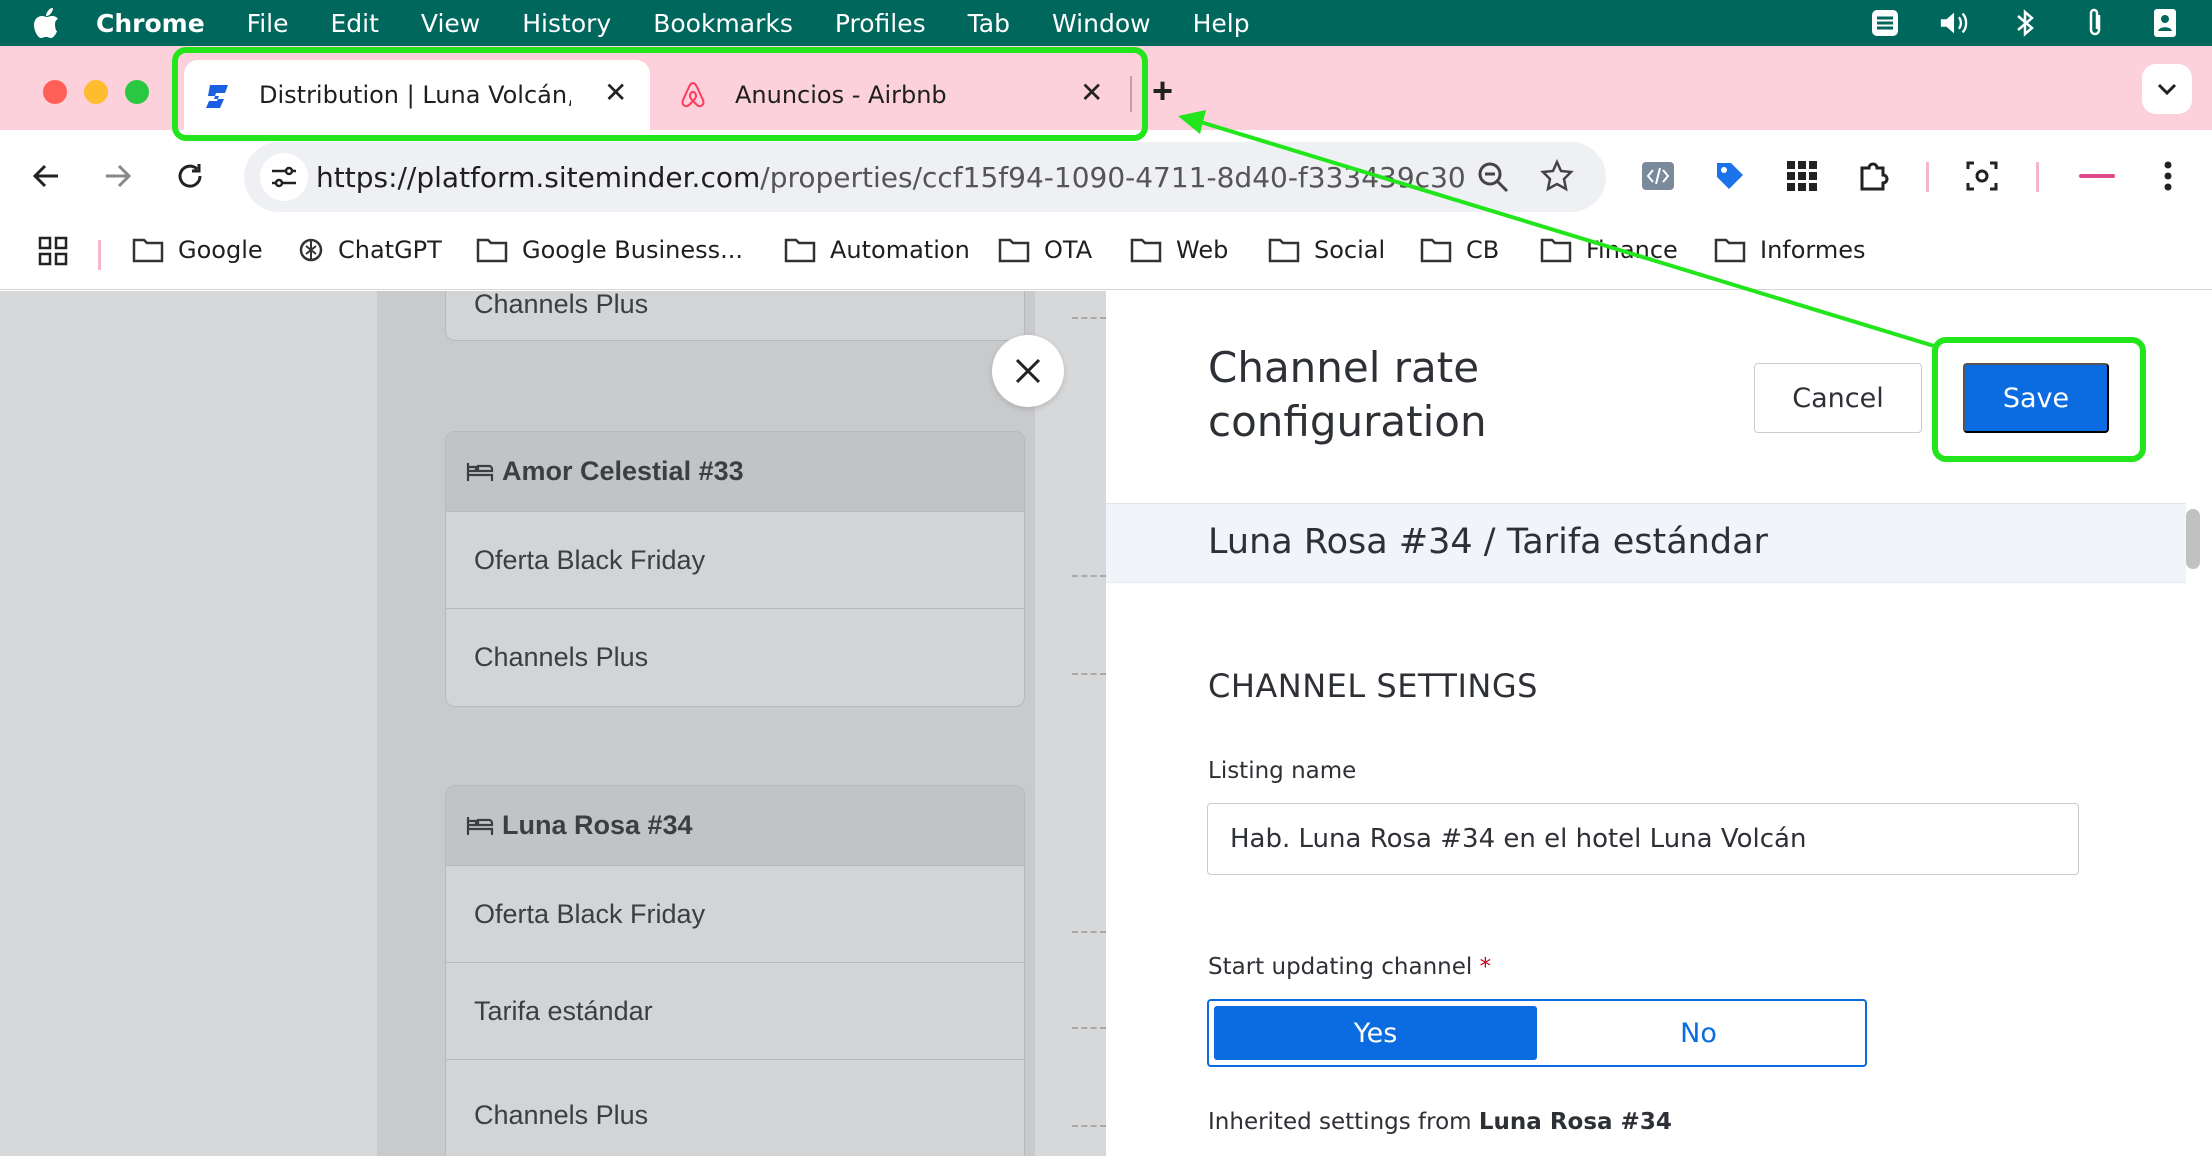  What do you see at coordinates (2168, 176) in the screenshot?
I see `more-menu-icon` at bounding box center [2168, 176].